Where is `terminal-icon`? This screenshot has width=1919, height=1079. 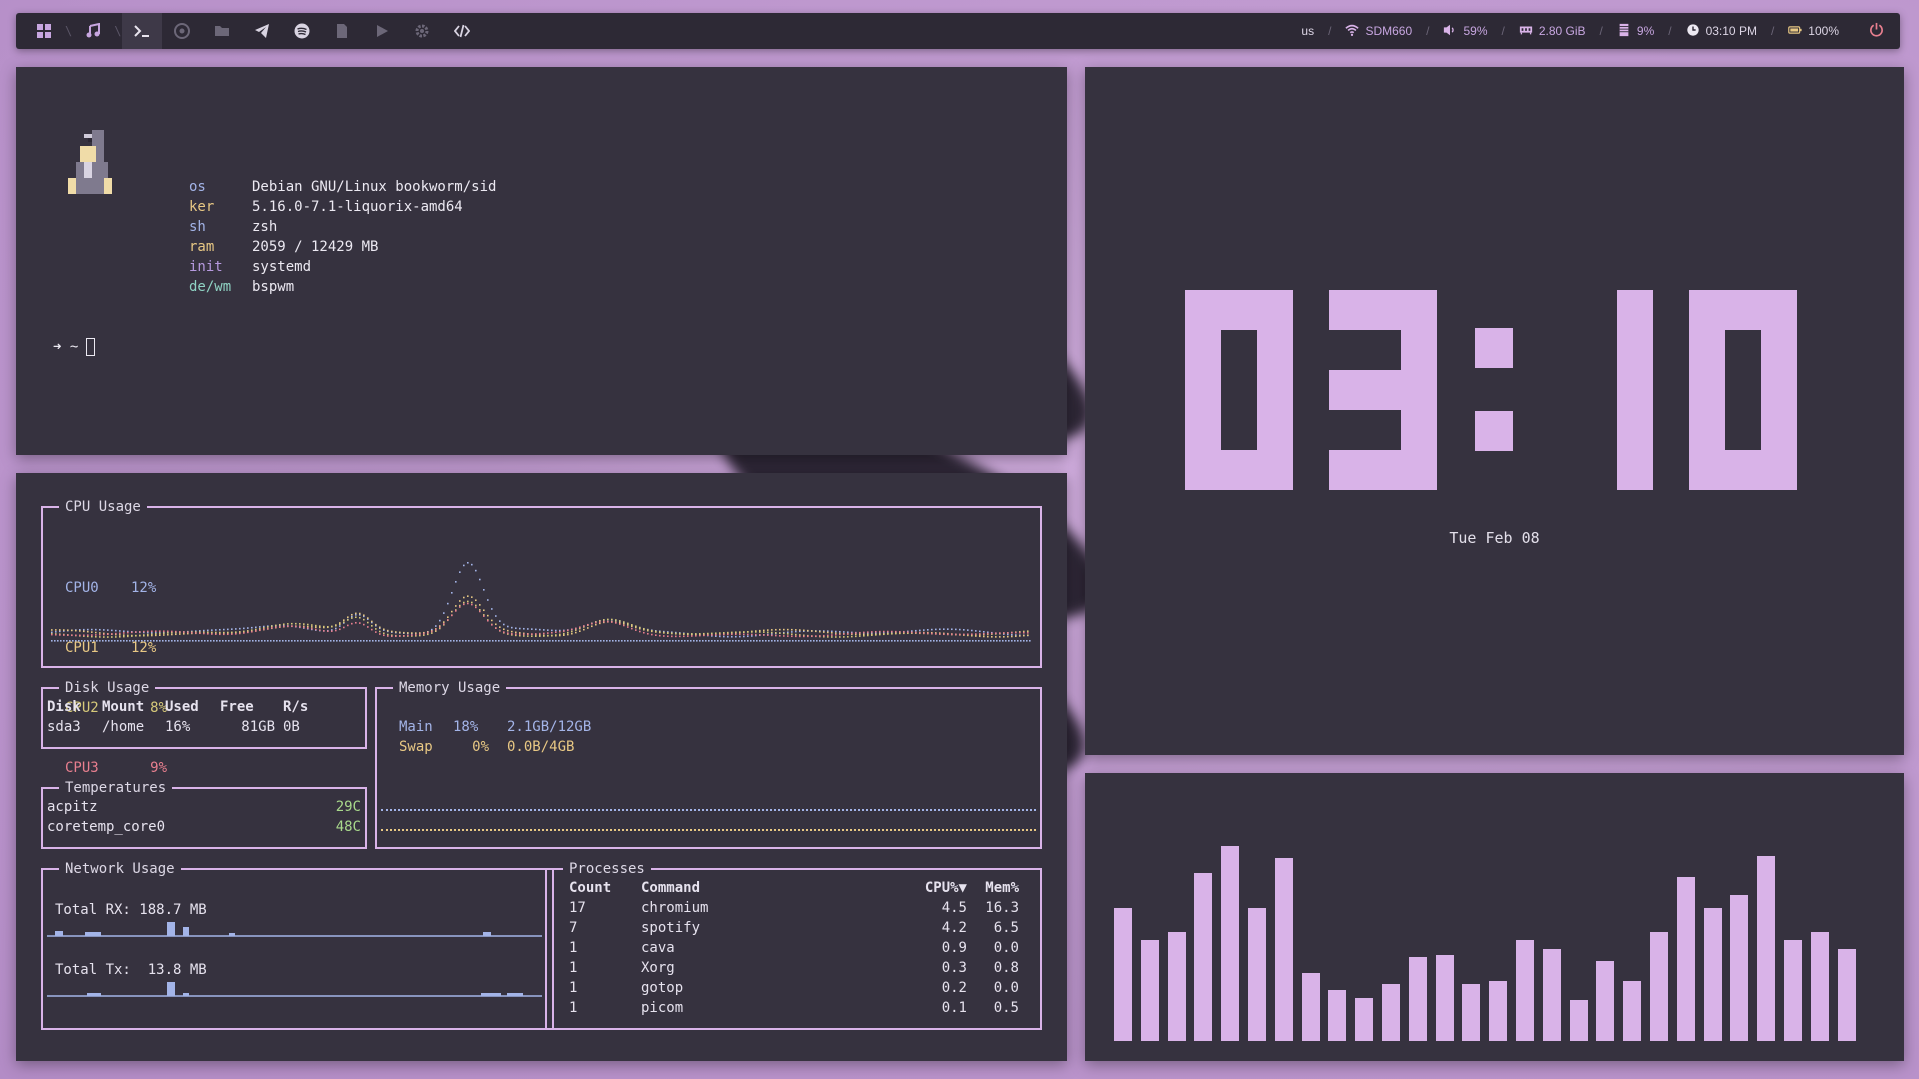
terminal-icon is located at coordinates (142, 31).